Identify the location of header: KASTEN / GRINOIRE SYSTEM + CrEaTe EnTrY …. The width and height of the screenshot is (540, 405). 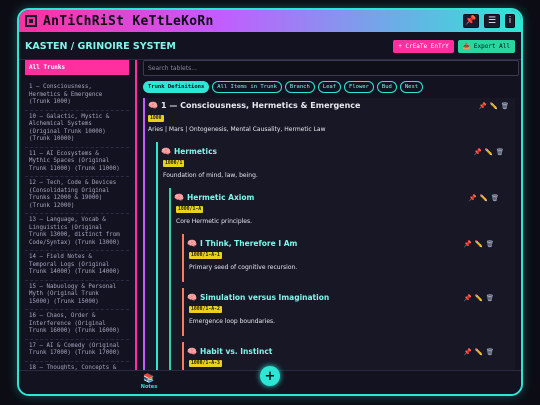
(270, 47).